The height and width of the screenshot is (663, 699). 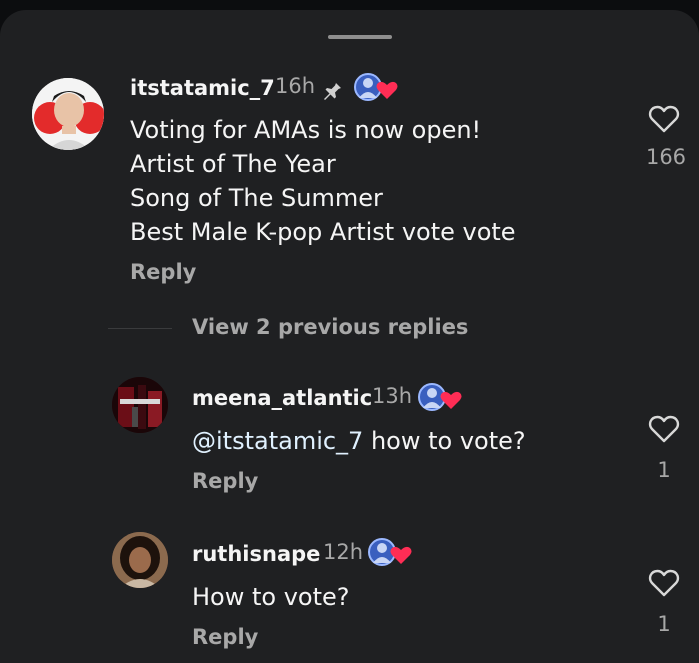 What do you see at coordinates (306, 130) in the screenshot?
I see `comment-line: Voting for AMAs is now open!` at bounding box center [306, 130].